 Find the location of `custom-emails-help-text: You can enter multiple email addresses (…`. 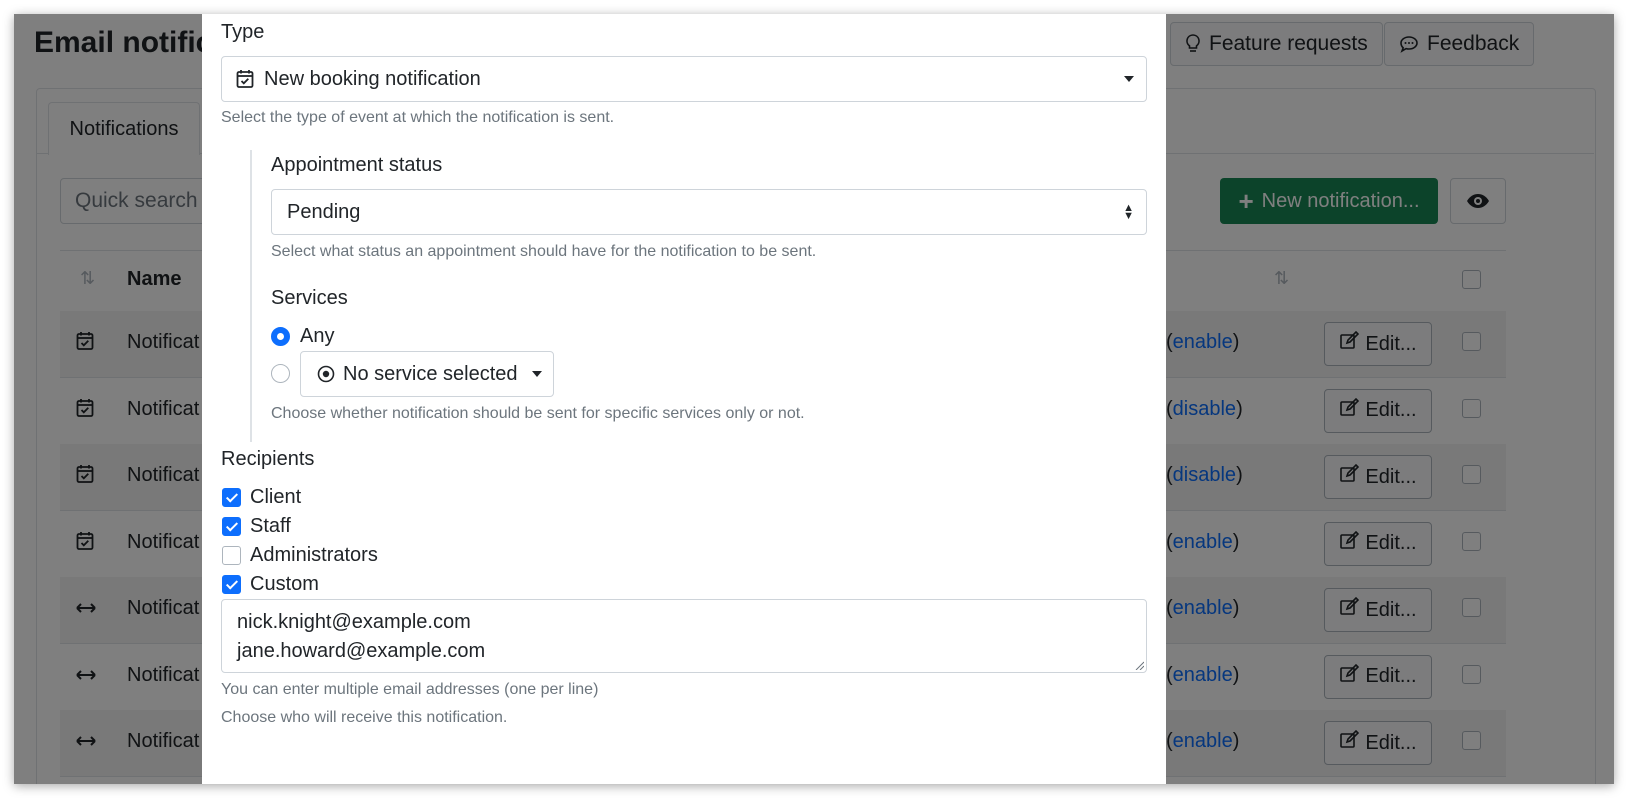

custom-emails-help-text: You can enter multiple email addresses (… is located at coordinates (410, 689).